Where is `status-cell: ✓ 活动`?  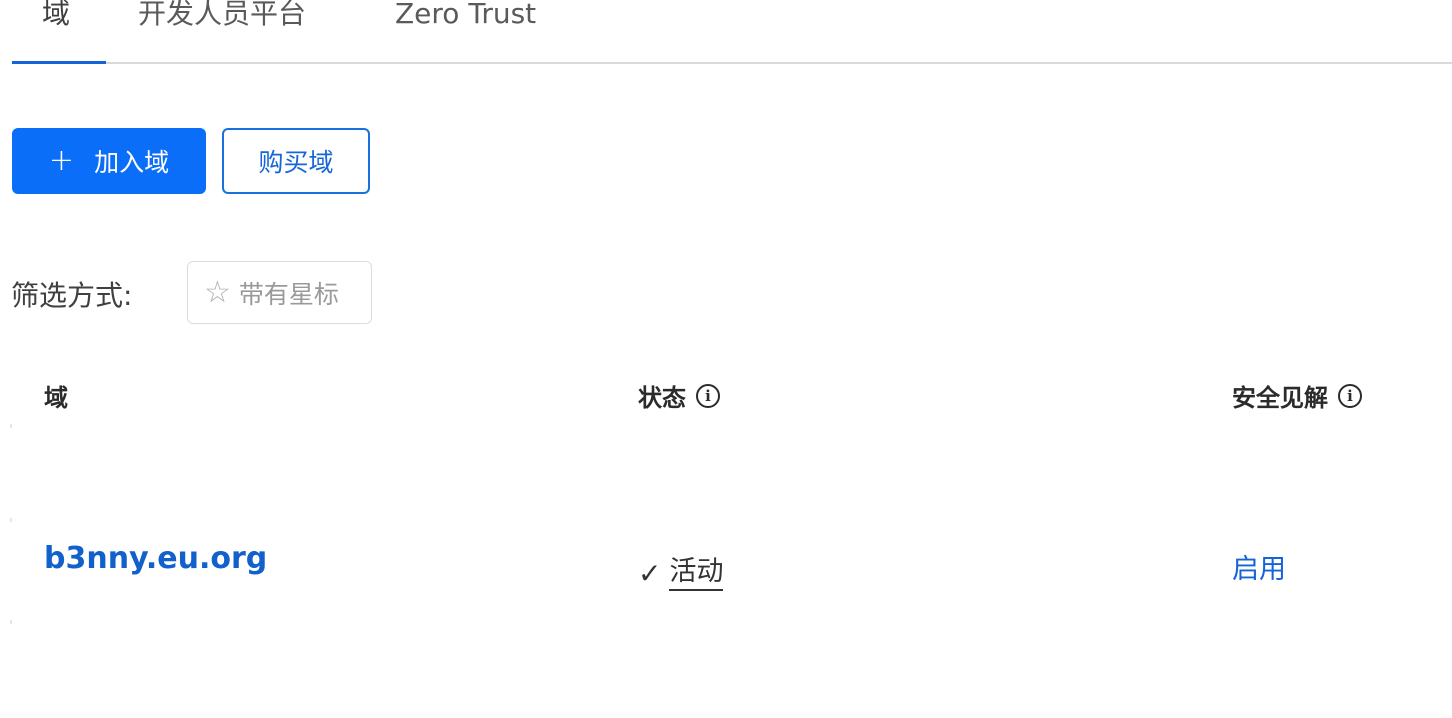
status-cell: ✓ 活动 is located at coordinates (681, 573).